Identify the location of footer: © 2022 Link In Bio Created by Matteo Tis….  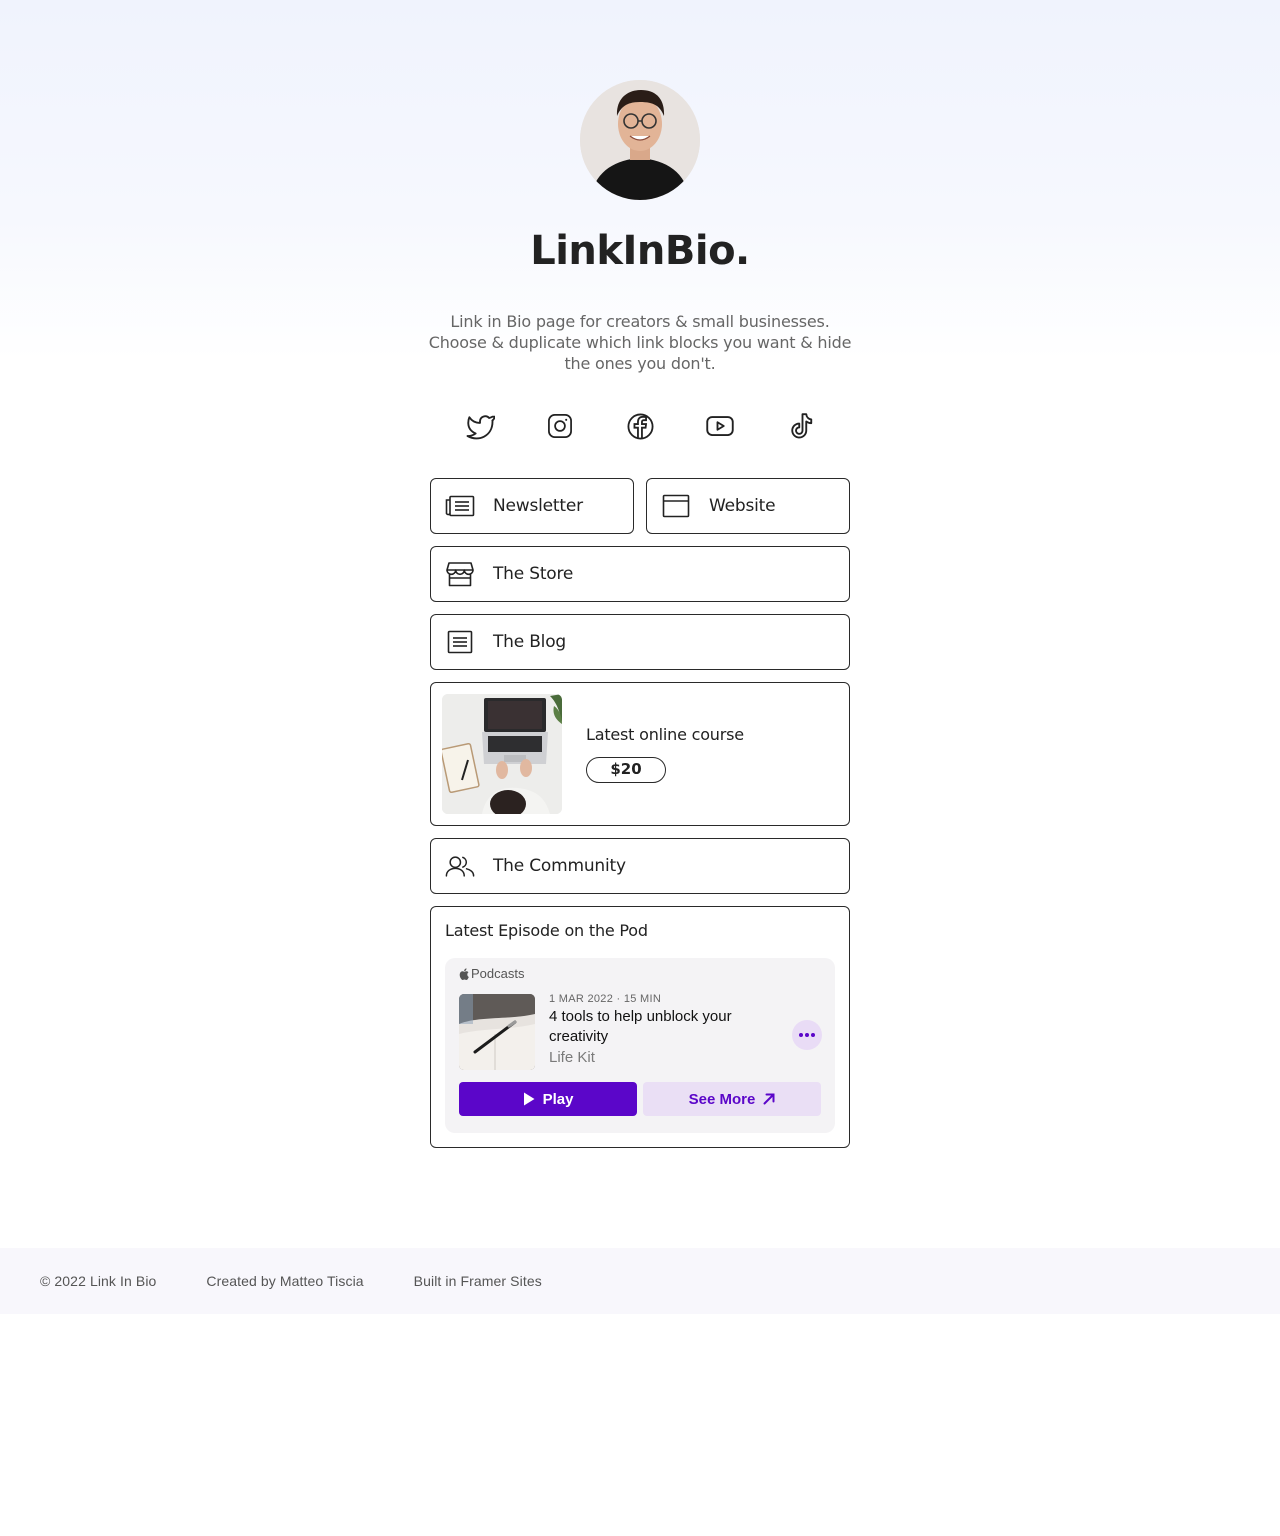
(640, 1281).